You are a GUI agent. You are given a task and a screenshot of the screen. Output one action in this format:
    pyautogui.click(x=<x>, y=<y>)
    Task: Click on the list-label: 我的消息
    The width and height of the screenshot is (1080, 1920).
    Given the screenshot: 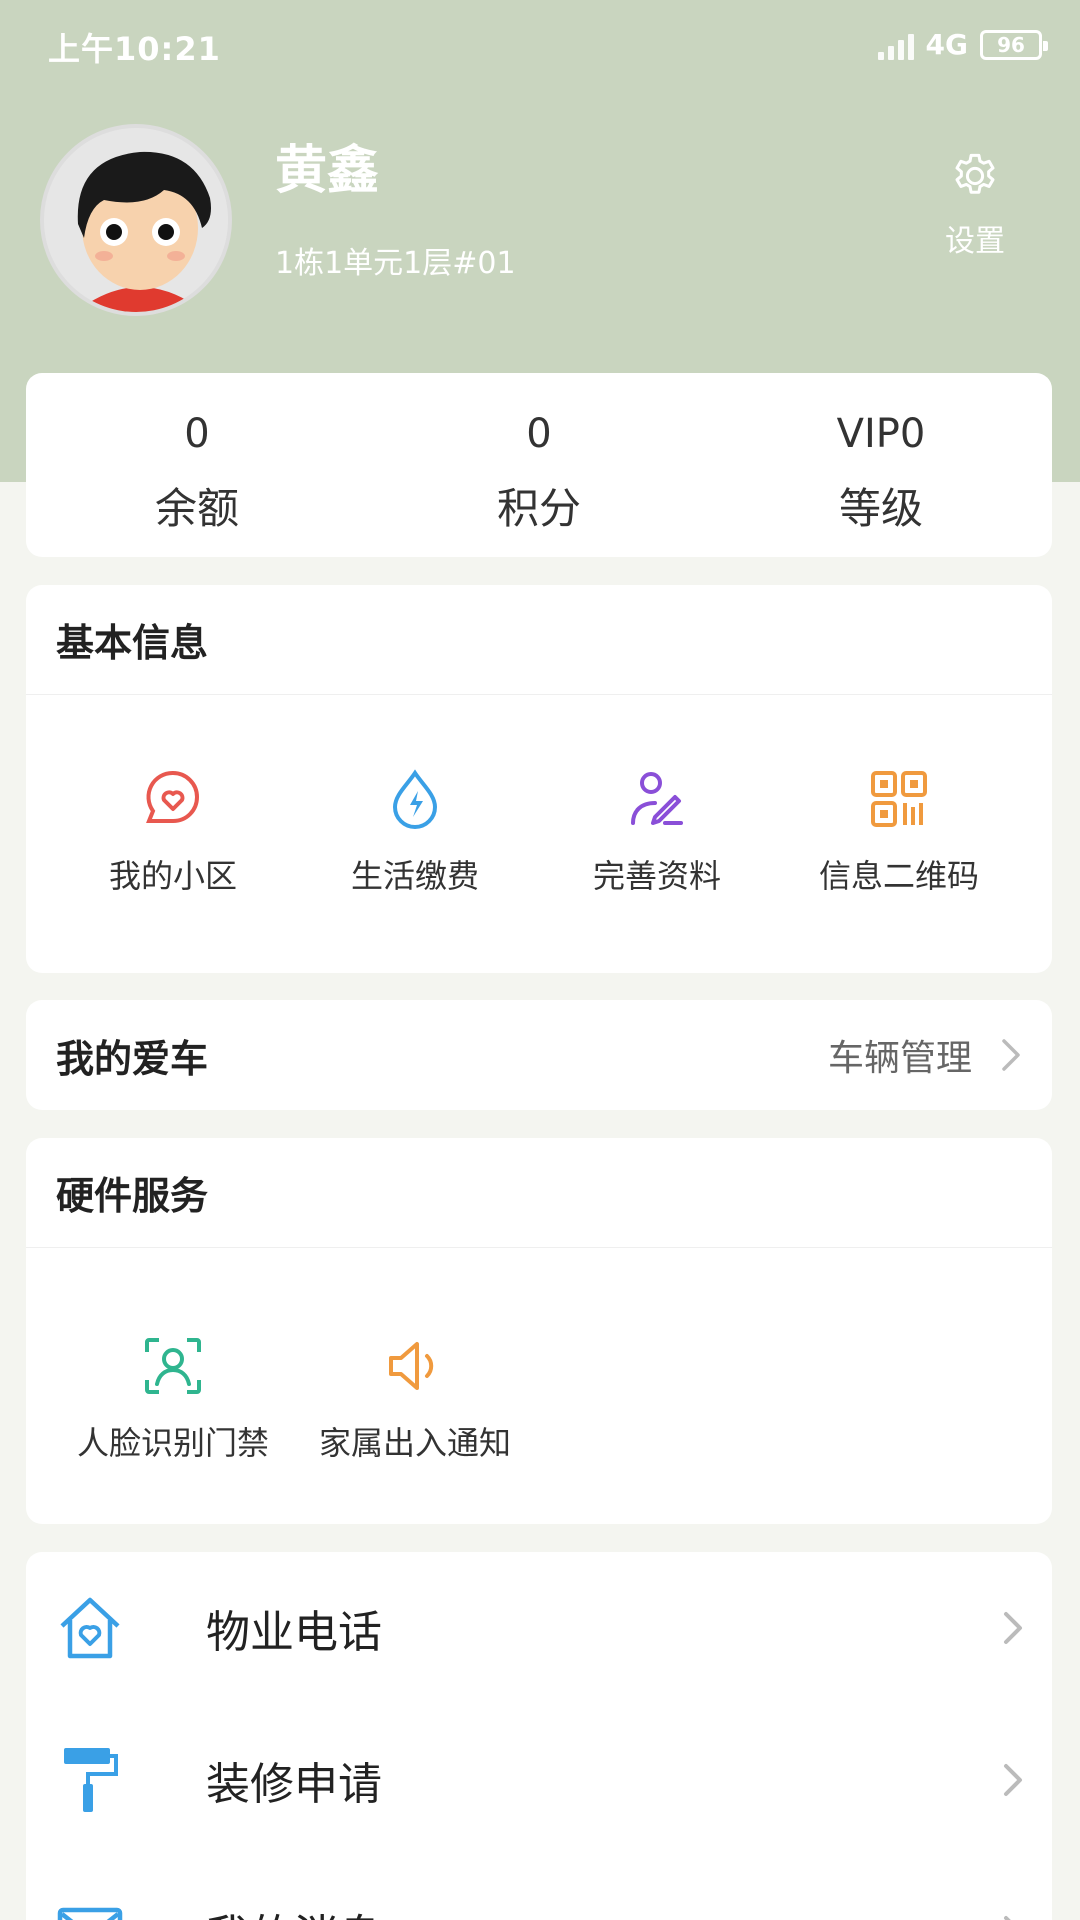 What is the action you would take?
    pyautogui.click(x=294, y=1910)
    